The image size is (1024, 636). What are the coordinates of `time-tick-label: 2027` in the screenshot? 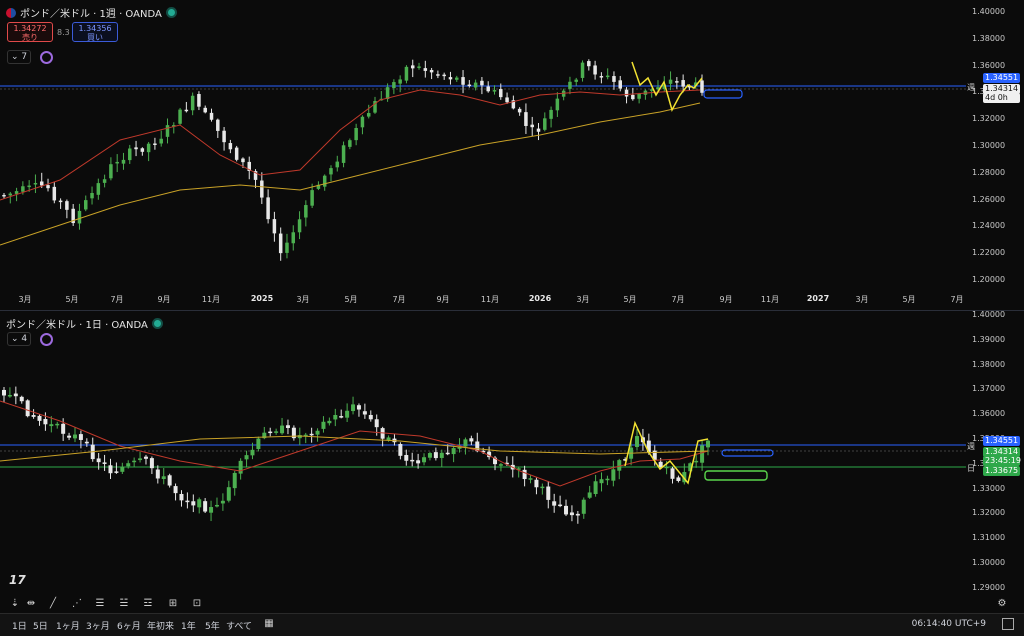 It's located at (818, 298).